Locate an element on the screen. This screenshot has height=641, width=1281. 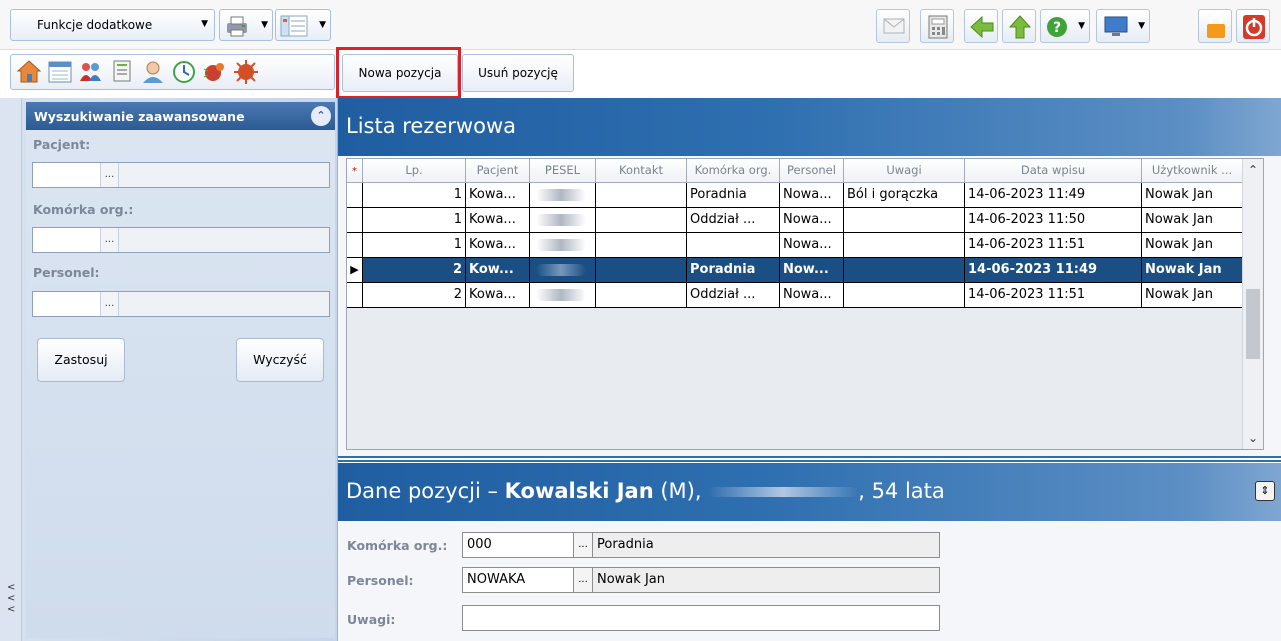
column-header-pacjent: Pacjent is located at coordinates (498, 171).